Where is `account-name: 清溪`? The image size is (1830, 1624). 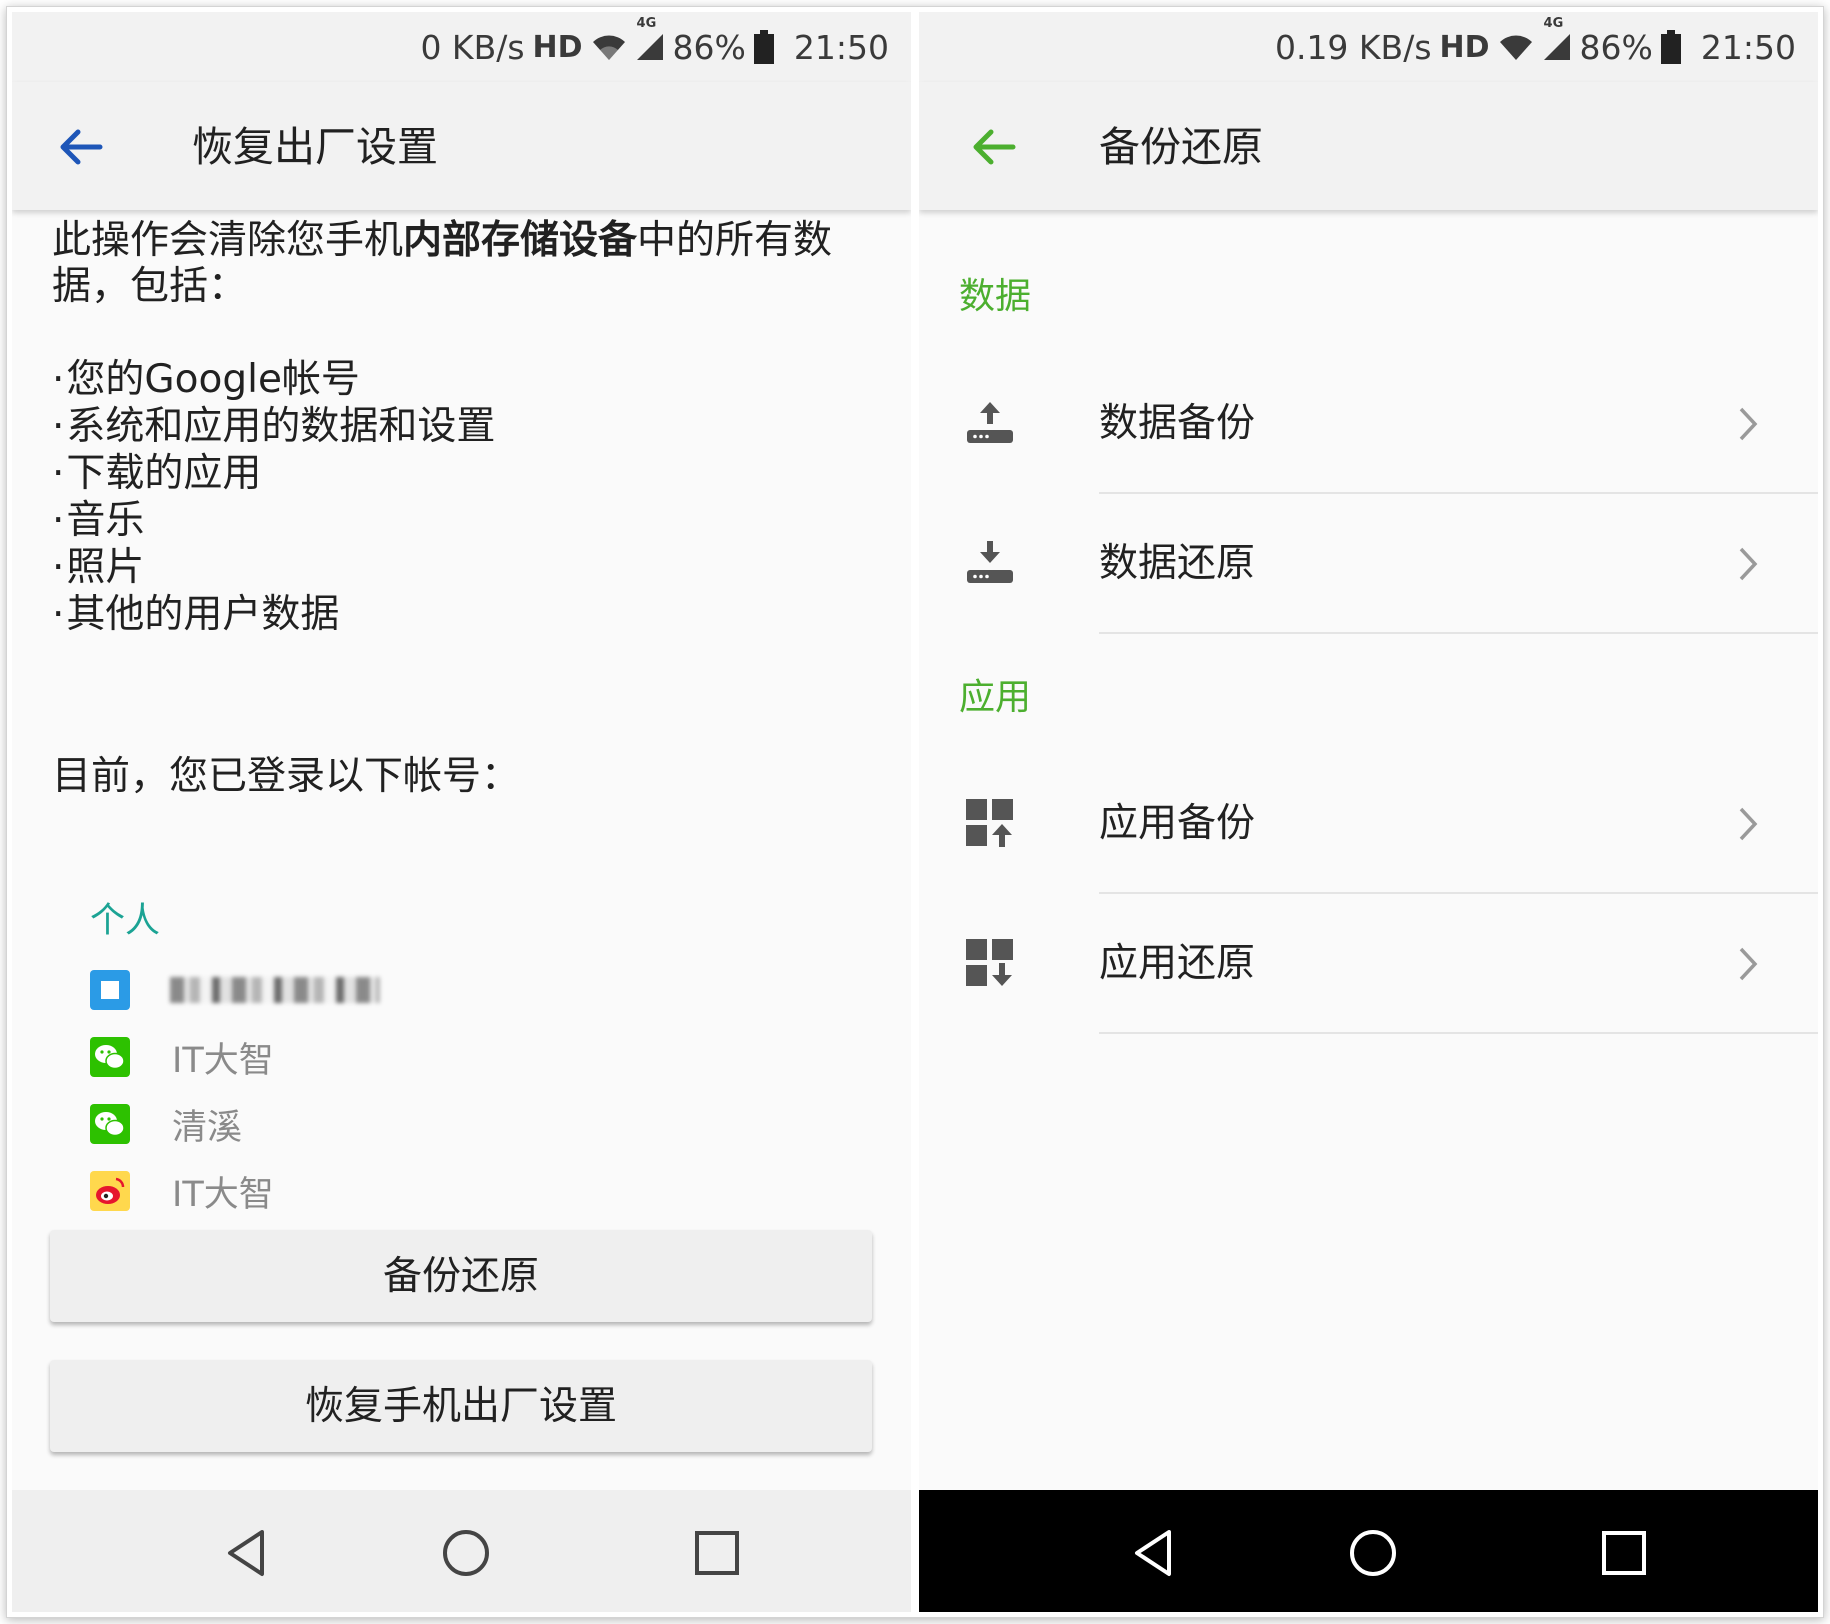
account-name: 清溪 is located at coordinates (207, 1127).